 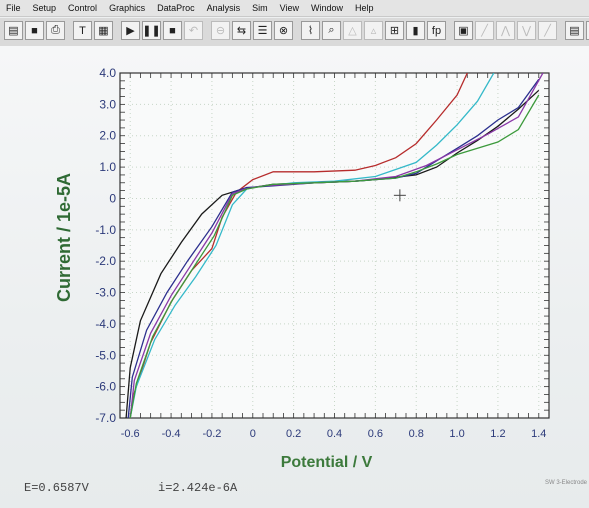 I want to click on y-tick-label: 3.0, so click(x=107, y=104).